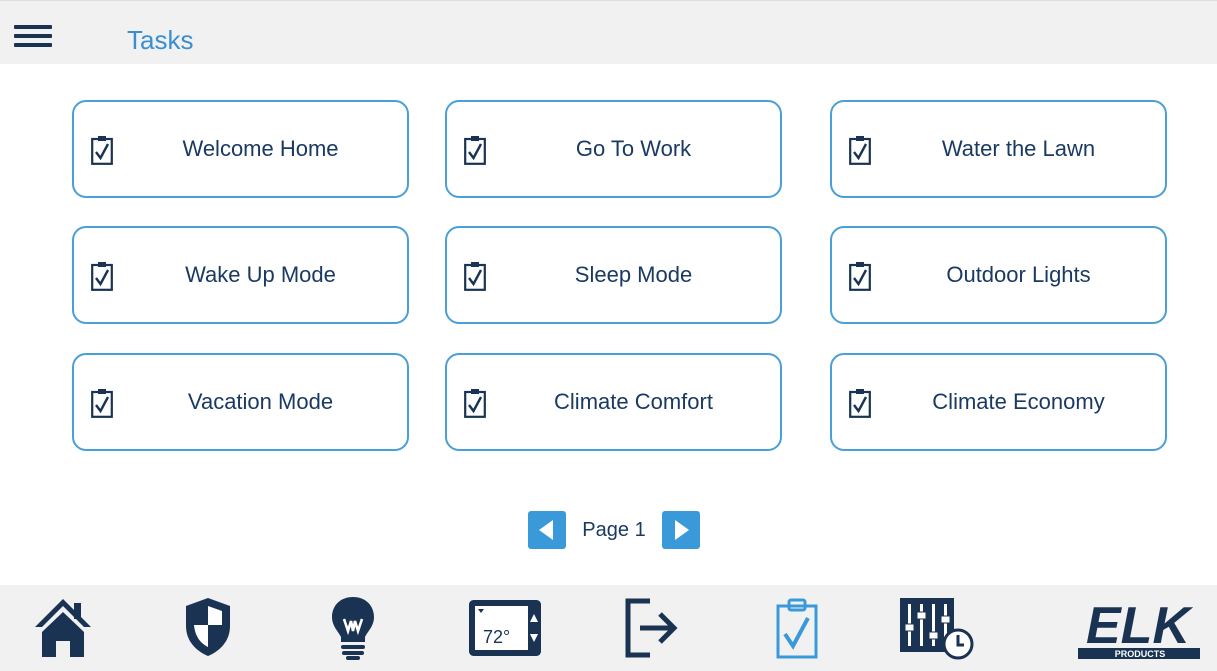 The width and height of the screenshot is (1217, 671). I want to click on task-button-go-to-work: Go To Work, so click(613, 149).